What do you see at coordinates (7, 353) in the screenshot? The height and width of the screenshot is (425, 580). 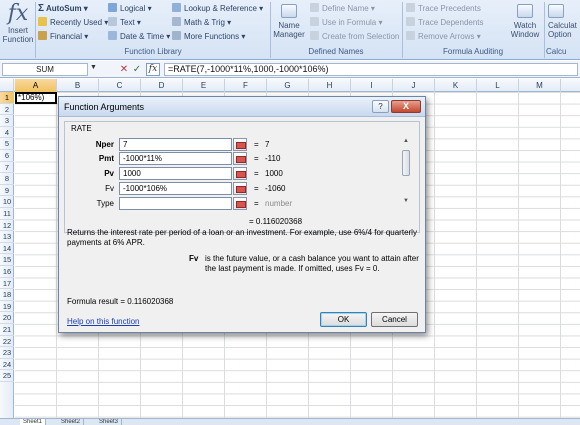 I see `row-header-23: 23` at bounding box center [7, 353].